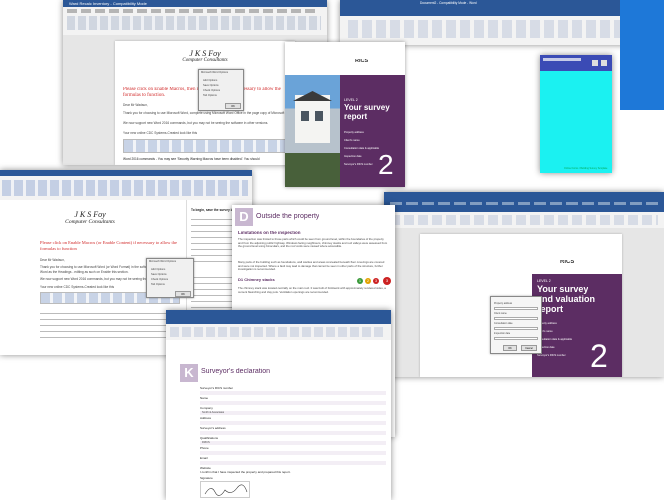 Image resolution: width=664 pixels, height=500 pixels. What do you see at coordinates (213, 428) in the screenshot?
I see `form-label: Surveyor's address` at bounding box center [213, 428].